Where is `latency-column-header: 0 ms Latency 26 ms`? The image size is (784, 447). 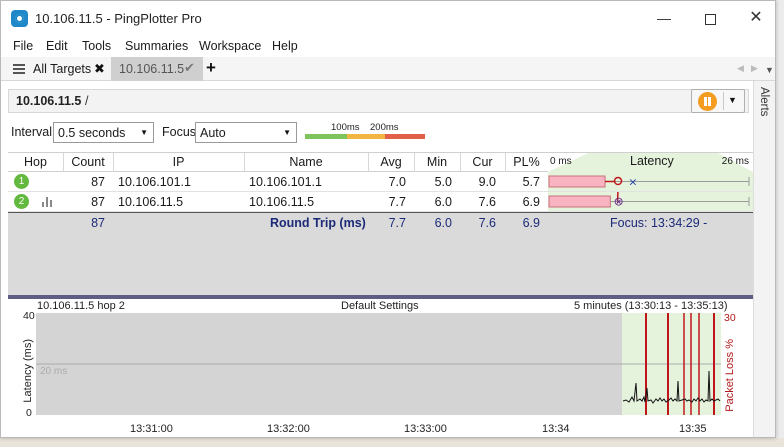
latency-column-header: 0 ms Latency 26 ms is located at coordinates (650, 162).